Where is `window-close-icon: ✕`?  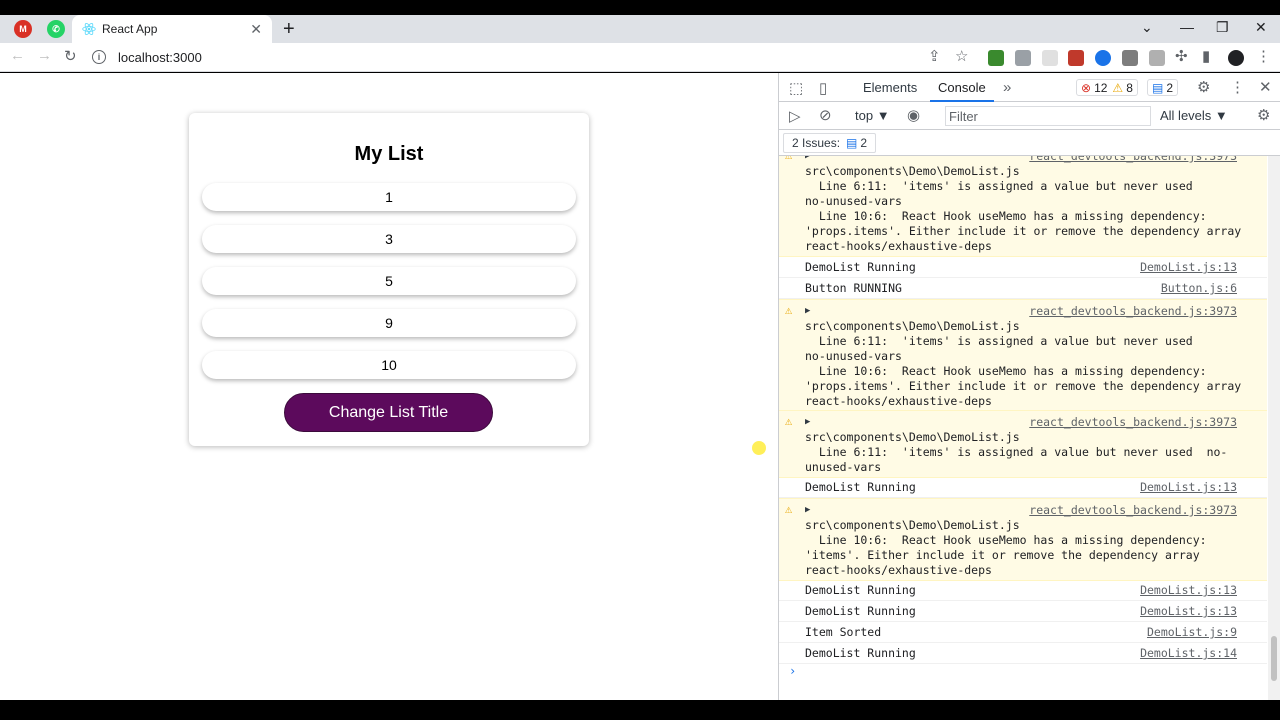
window-close-icon: ✕ is located at coordinates (1261, 27).